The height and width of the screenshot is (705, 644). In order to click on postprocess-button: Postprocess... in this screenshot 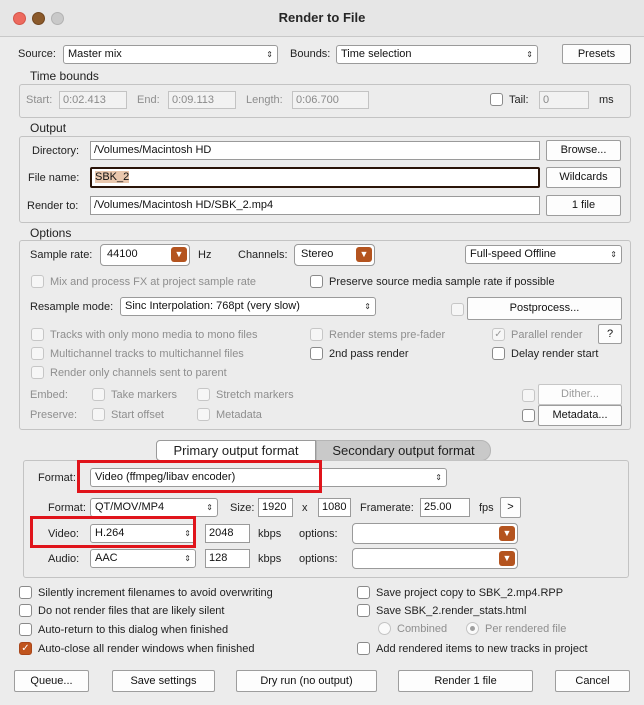, I will do `click(544, 308)`.